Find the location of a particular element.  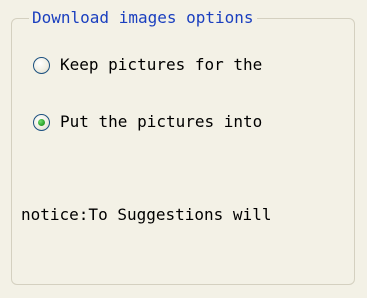

radio-label-put-pictures: Put the pictures into is located at coordinates (161, 121).